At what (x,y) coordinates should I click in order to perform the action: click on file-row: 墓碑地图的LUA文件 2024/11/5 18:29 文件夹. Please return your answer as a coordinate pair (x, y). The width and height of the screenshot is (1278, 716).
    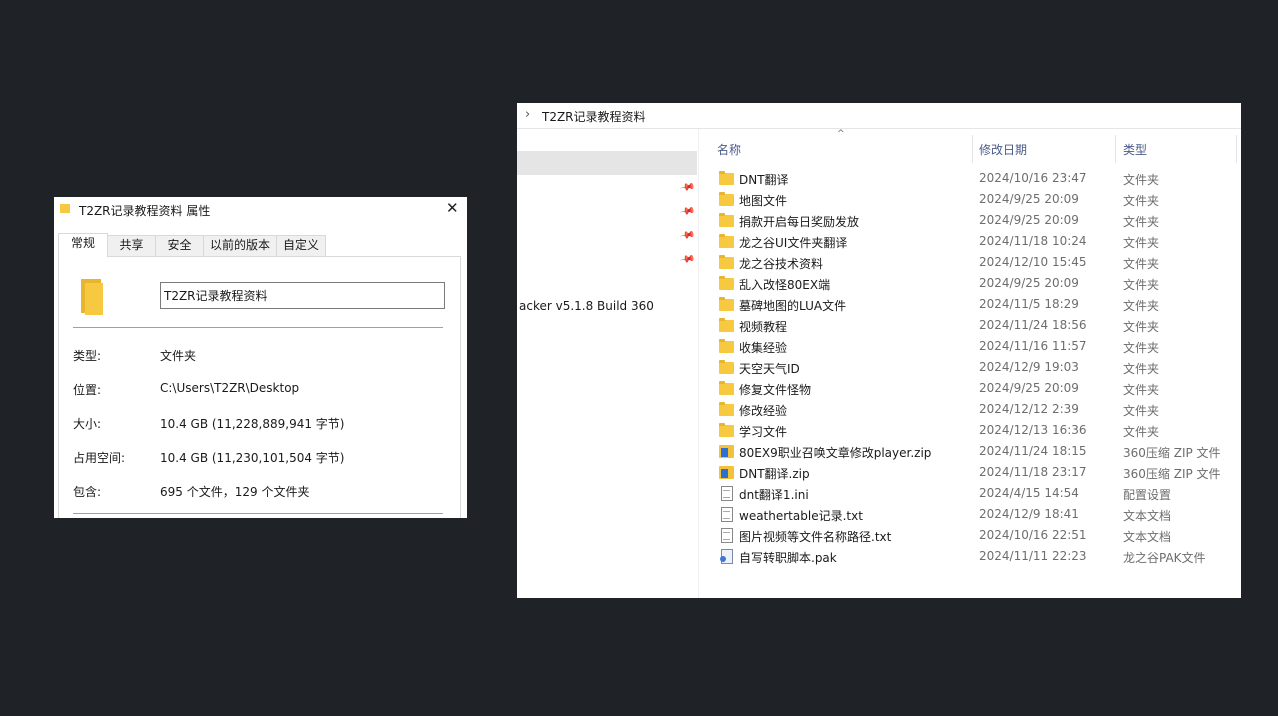
    Looking at the image, I should click on (977, 304).